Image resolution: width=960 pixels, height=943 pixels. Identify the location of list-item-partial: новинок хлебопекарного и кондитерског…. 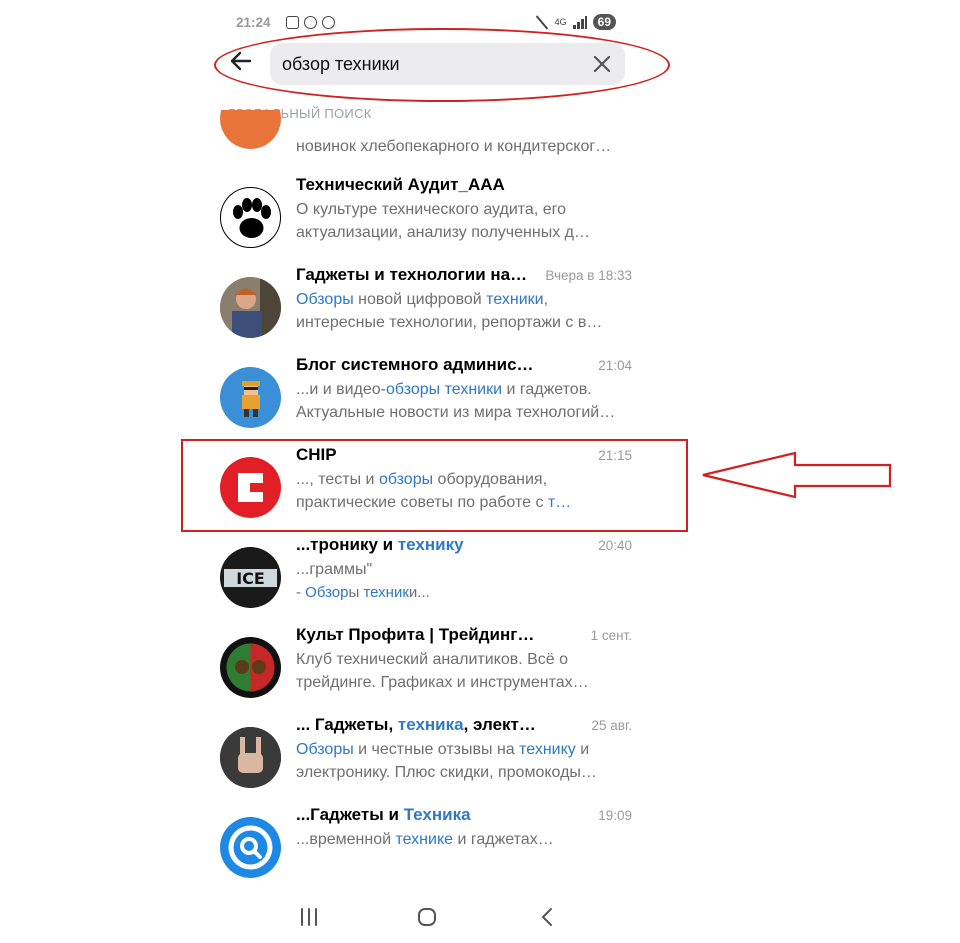
(427, 136).